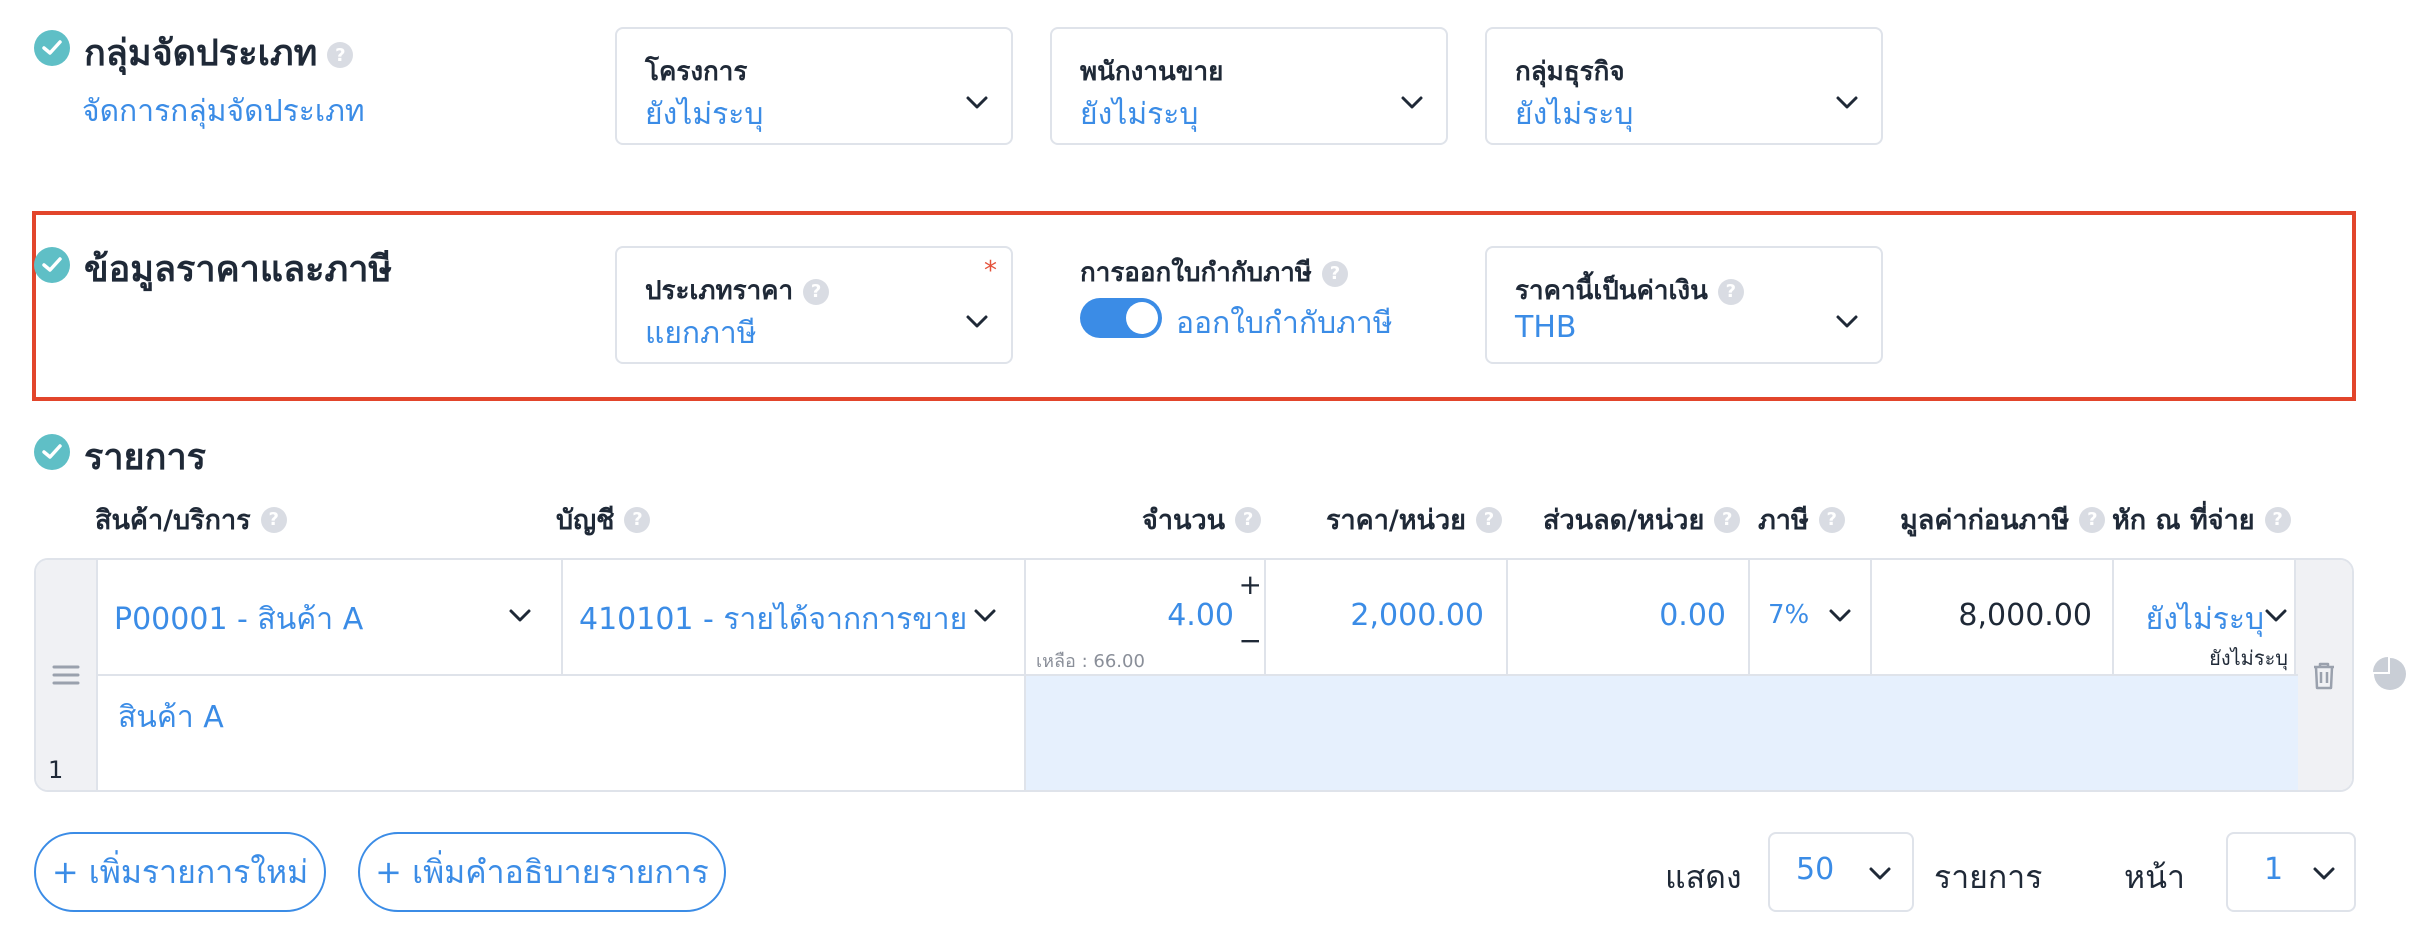 This screenshot has height=936, width=2412. What do you see at coordinates (1570, 72) in the screenshot?
I see `field-label: กลุ่มธุรกิจ` at bounding box center [1570, 72].